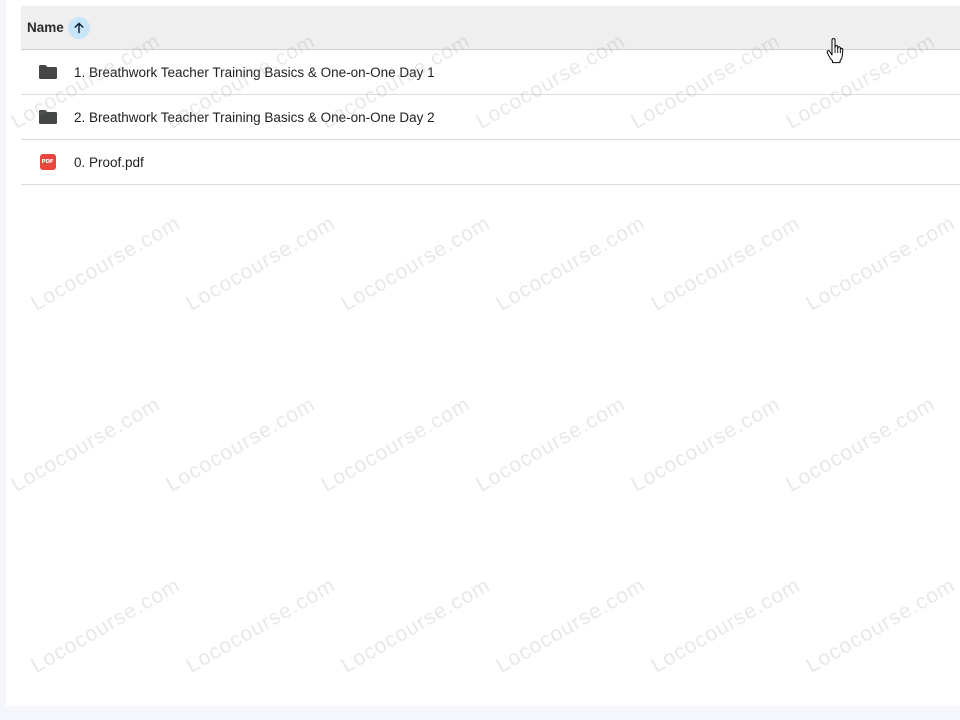  Describe the element at coordinates (109, 162) in the screenshot. I see `file-name: 0. Proof.pdf` at that location.